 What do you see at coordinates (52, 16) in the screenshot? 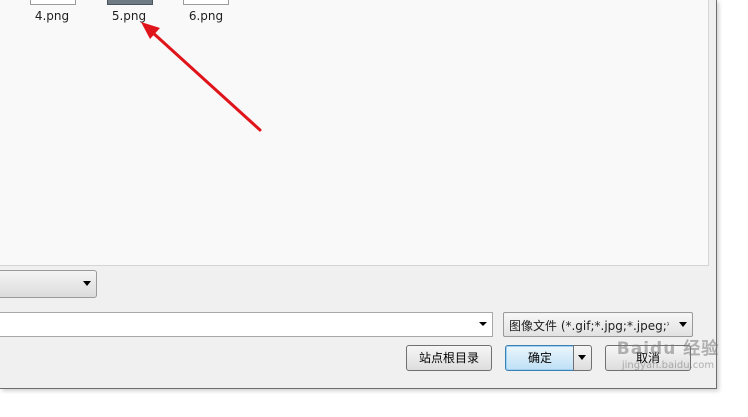
I see `file-label-4: 4.png` at bounding box center [52, 16].